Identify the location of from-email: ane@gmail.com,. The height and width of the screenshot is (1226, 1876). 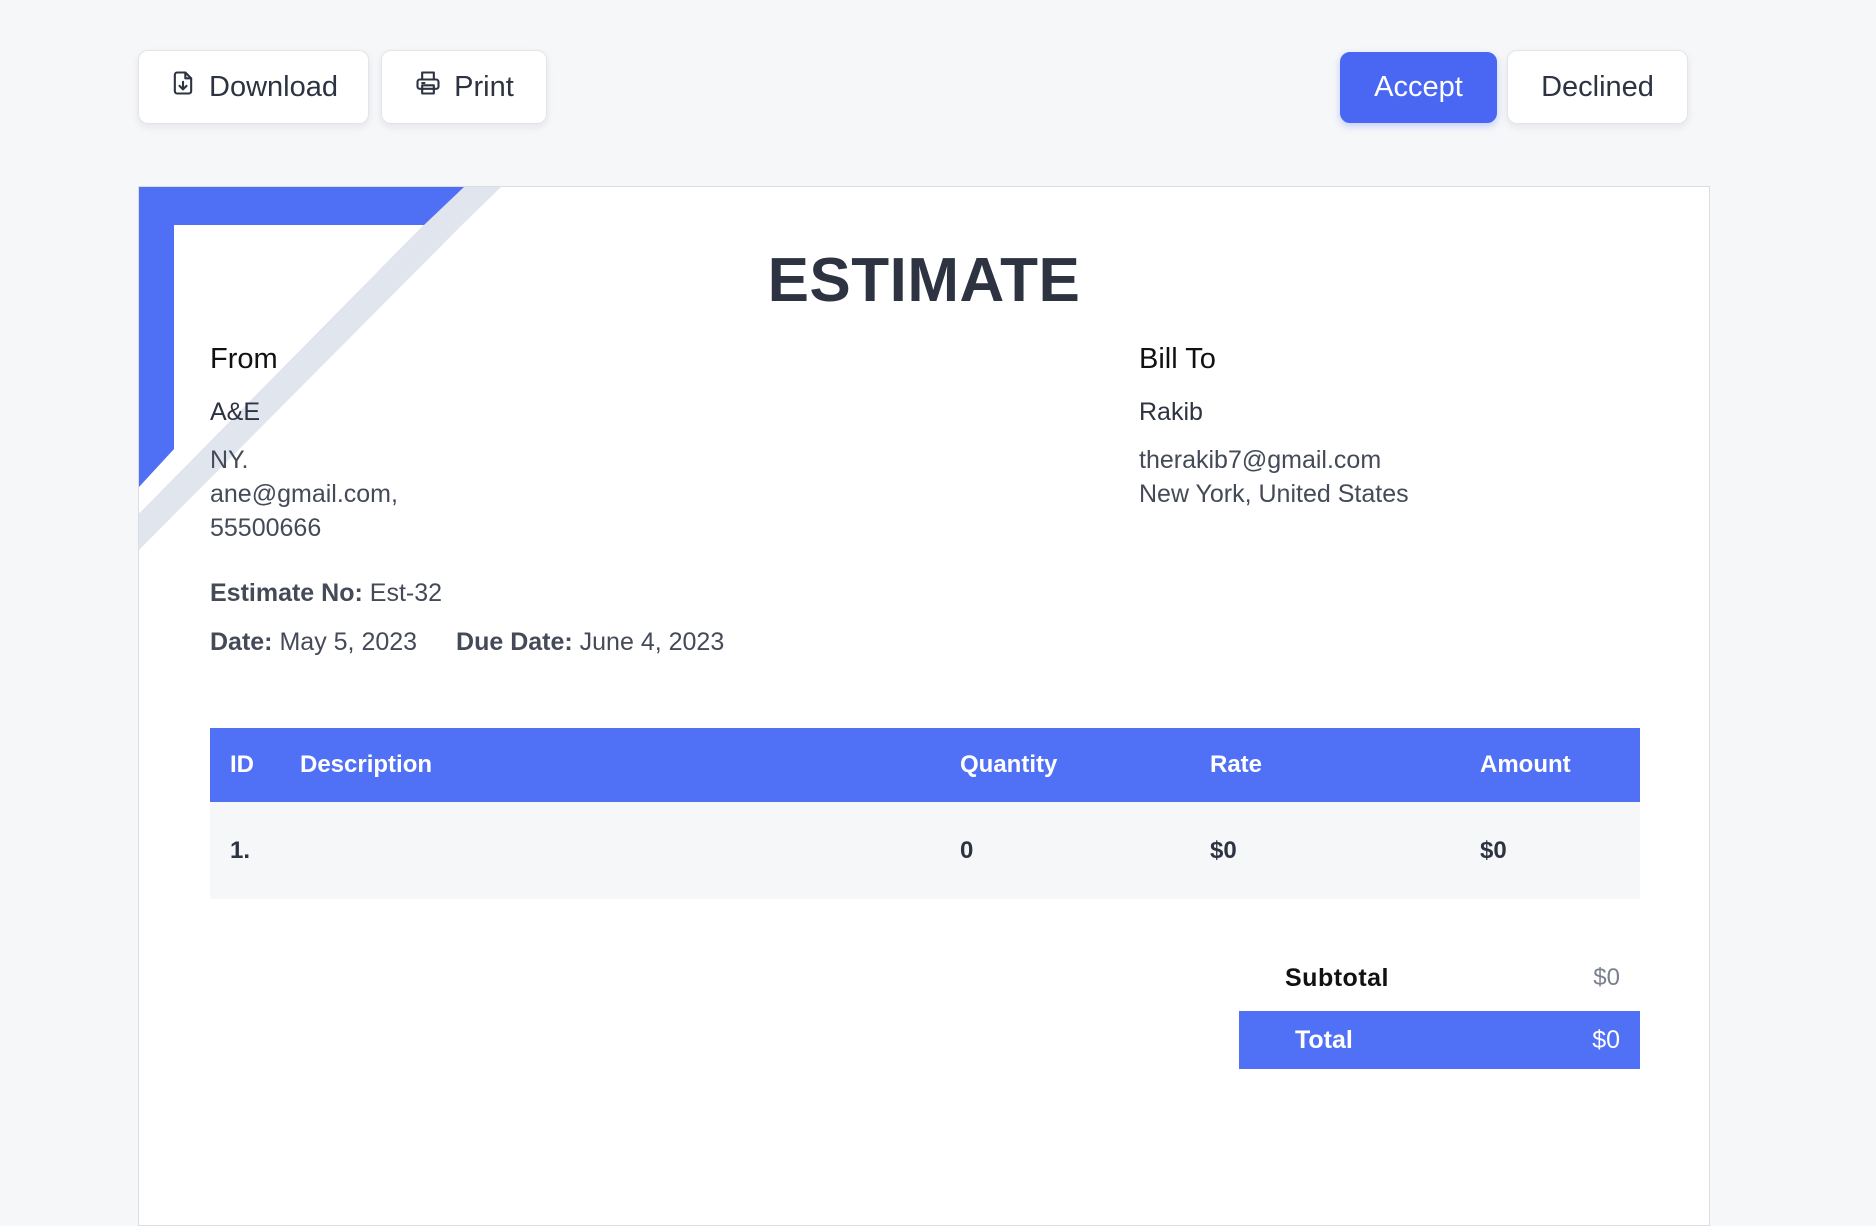
(304, 494).